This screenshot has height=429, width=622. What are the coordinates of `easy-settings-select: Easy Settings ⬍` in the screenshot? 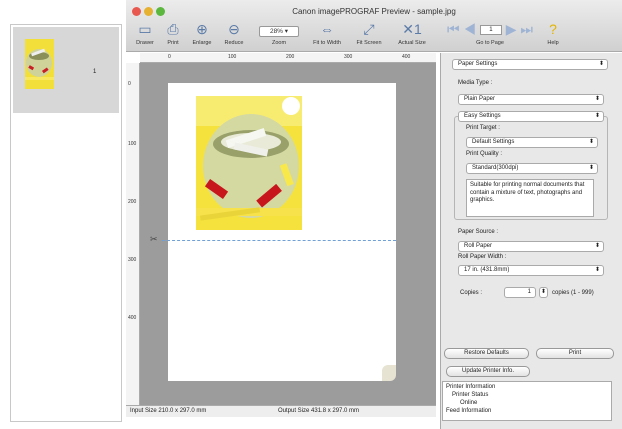 It's located at (531, 116).